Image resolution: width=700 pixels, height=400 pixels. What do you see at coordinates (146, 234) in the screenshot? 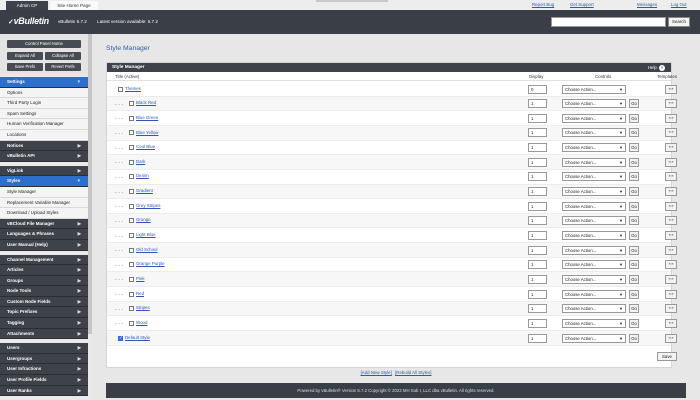
I see `style-title-link: Light Blue` at bounding box center [146, 234].